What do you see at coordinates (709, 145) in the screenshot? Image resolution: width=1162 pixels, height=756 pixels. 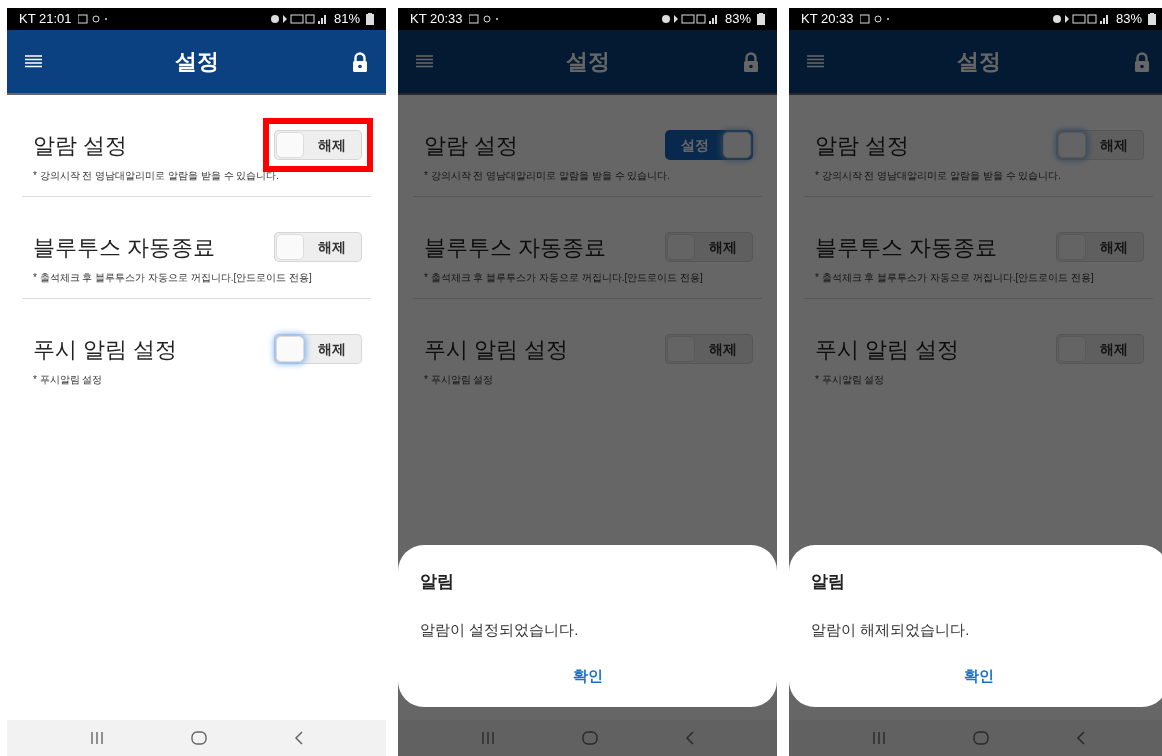 I see `toggle-switch: 설정` at bounding box center [709, 145].